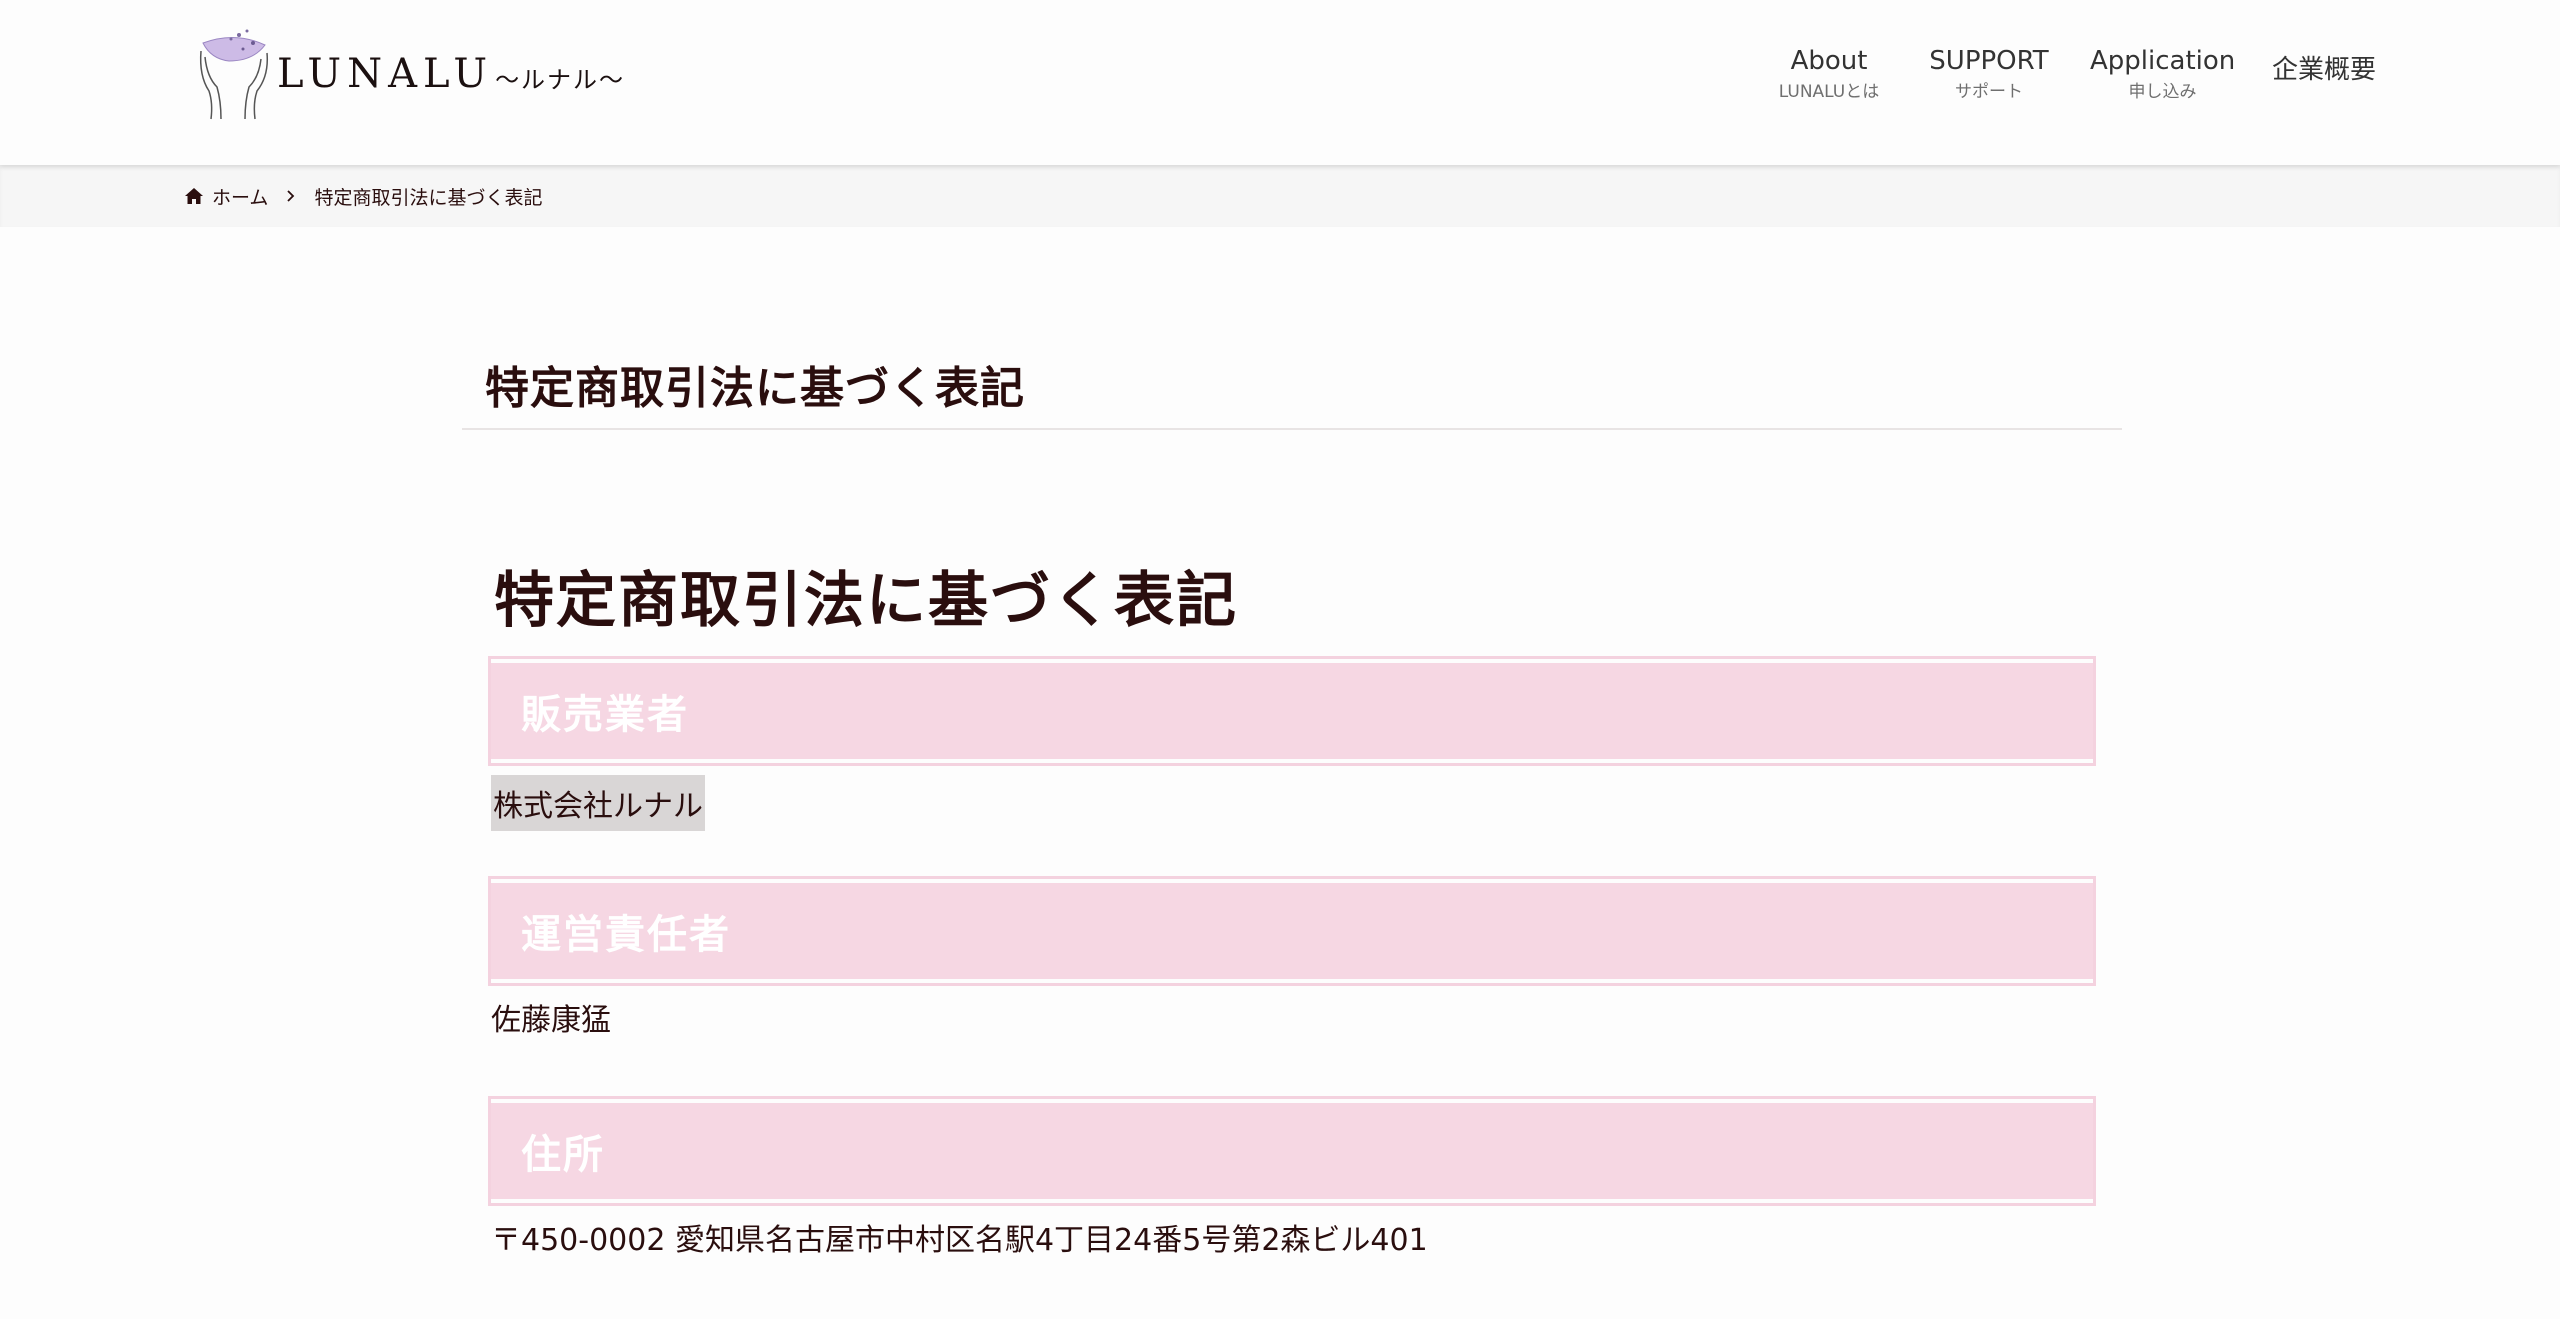 This screenshot has height=1319, width=2560. Describe the element at coordinates (1829, 61) in the screenshot. I see `nav-item-label: About` at that location.